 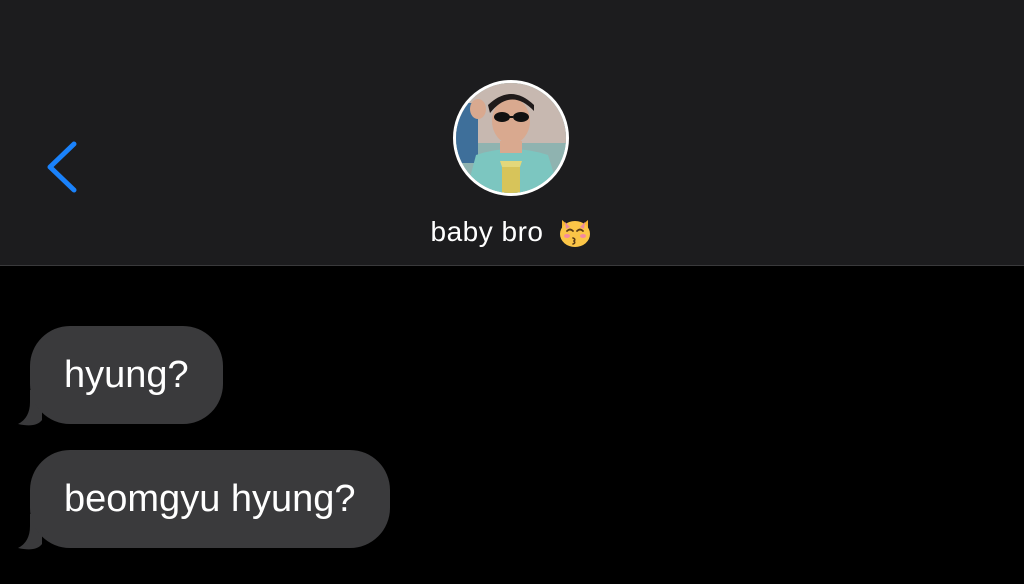 I want to click on chevron-left-icon, so click(x=62, y=167).